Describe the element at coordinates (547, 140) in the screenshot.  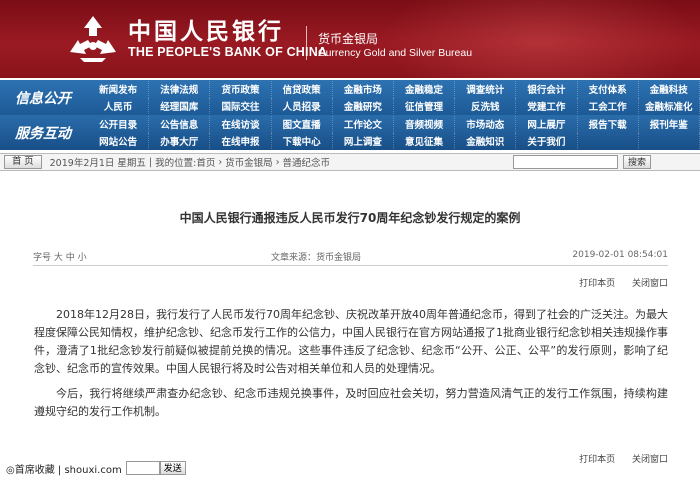
I see `nav-item: 关于我们` at that location.